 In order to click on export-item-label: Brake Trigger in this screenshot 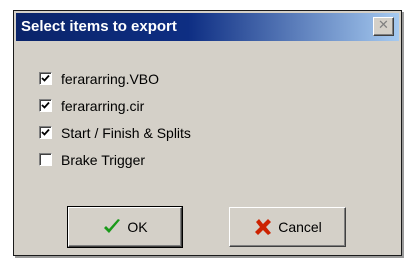, I will do `click(103, 159)`.